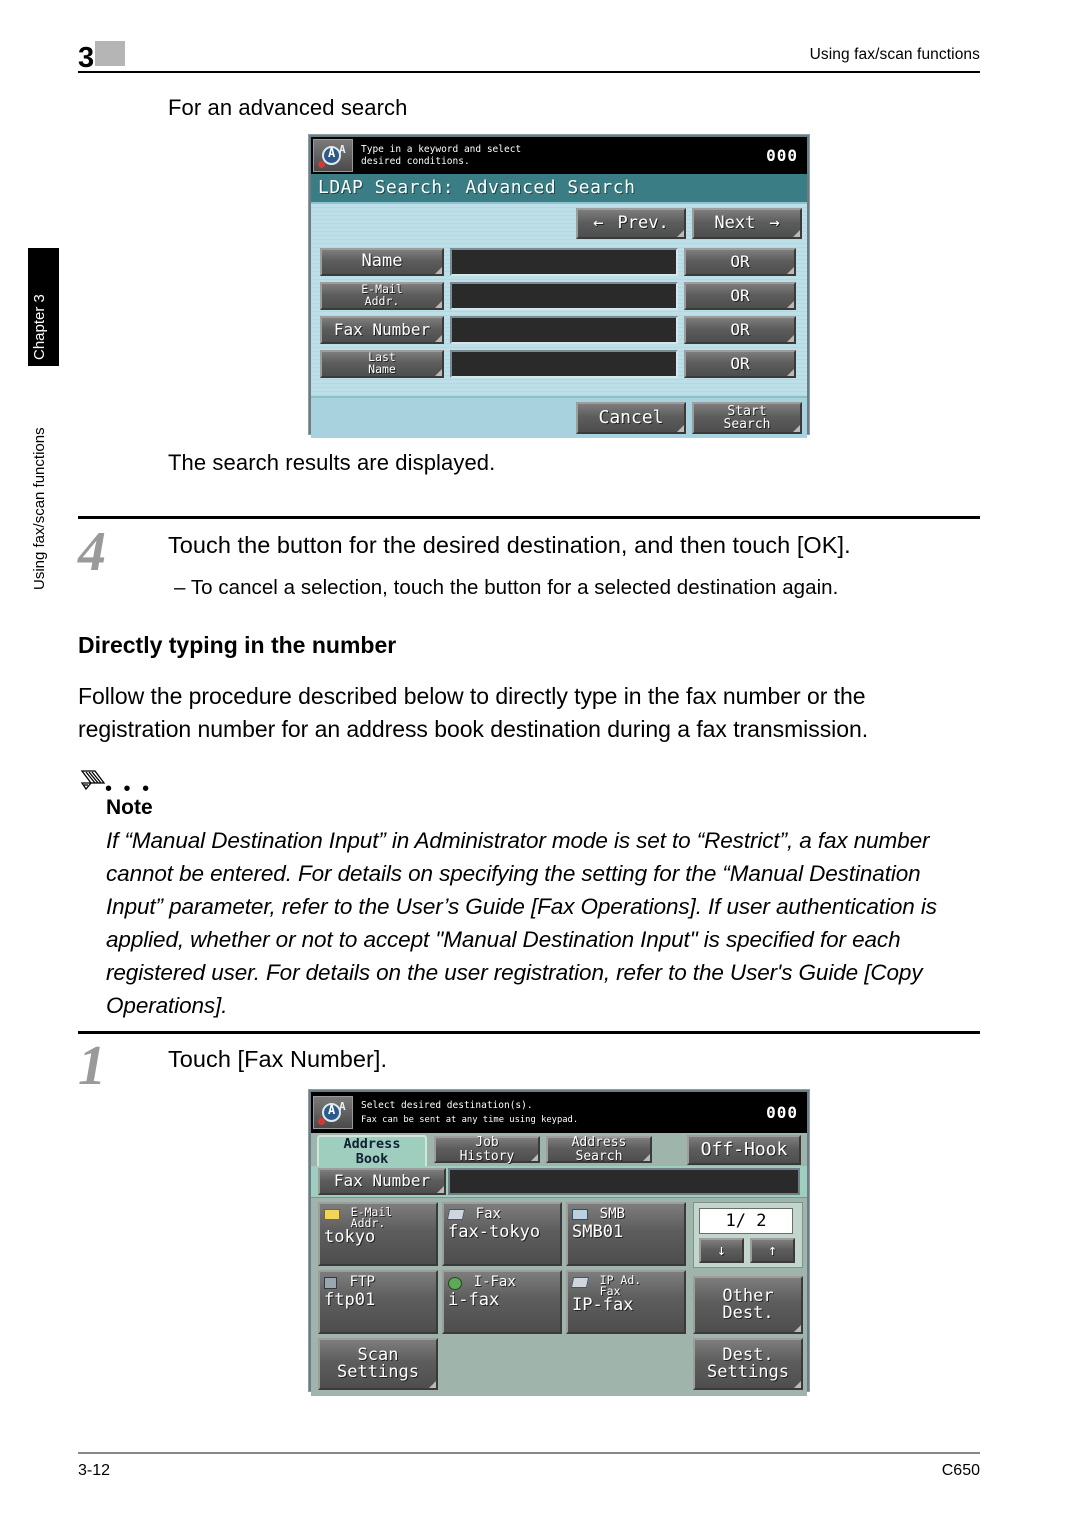 The width and height of the screenshot is (1080, 1527). Describe the element at coordinates (86, 58) in the screenshot. I see `chapter-number: 3` at that location.